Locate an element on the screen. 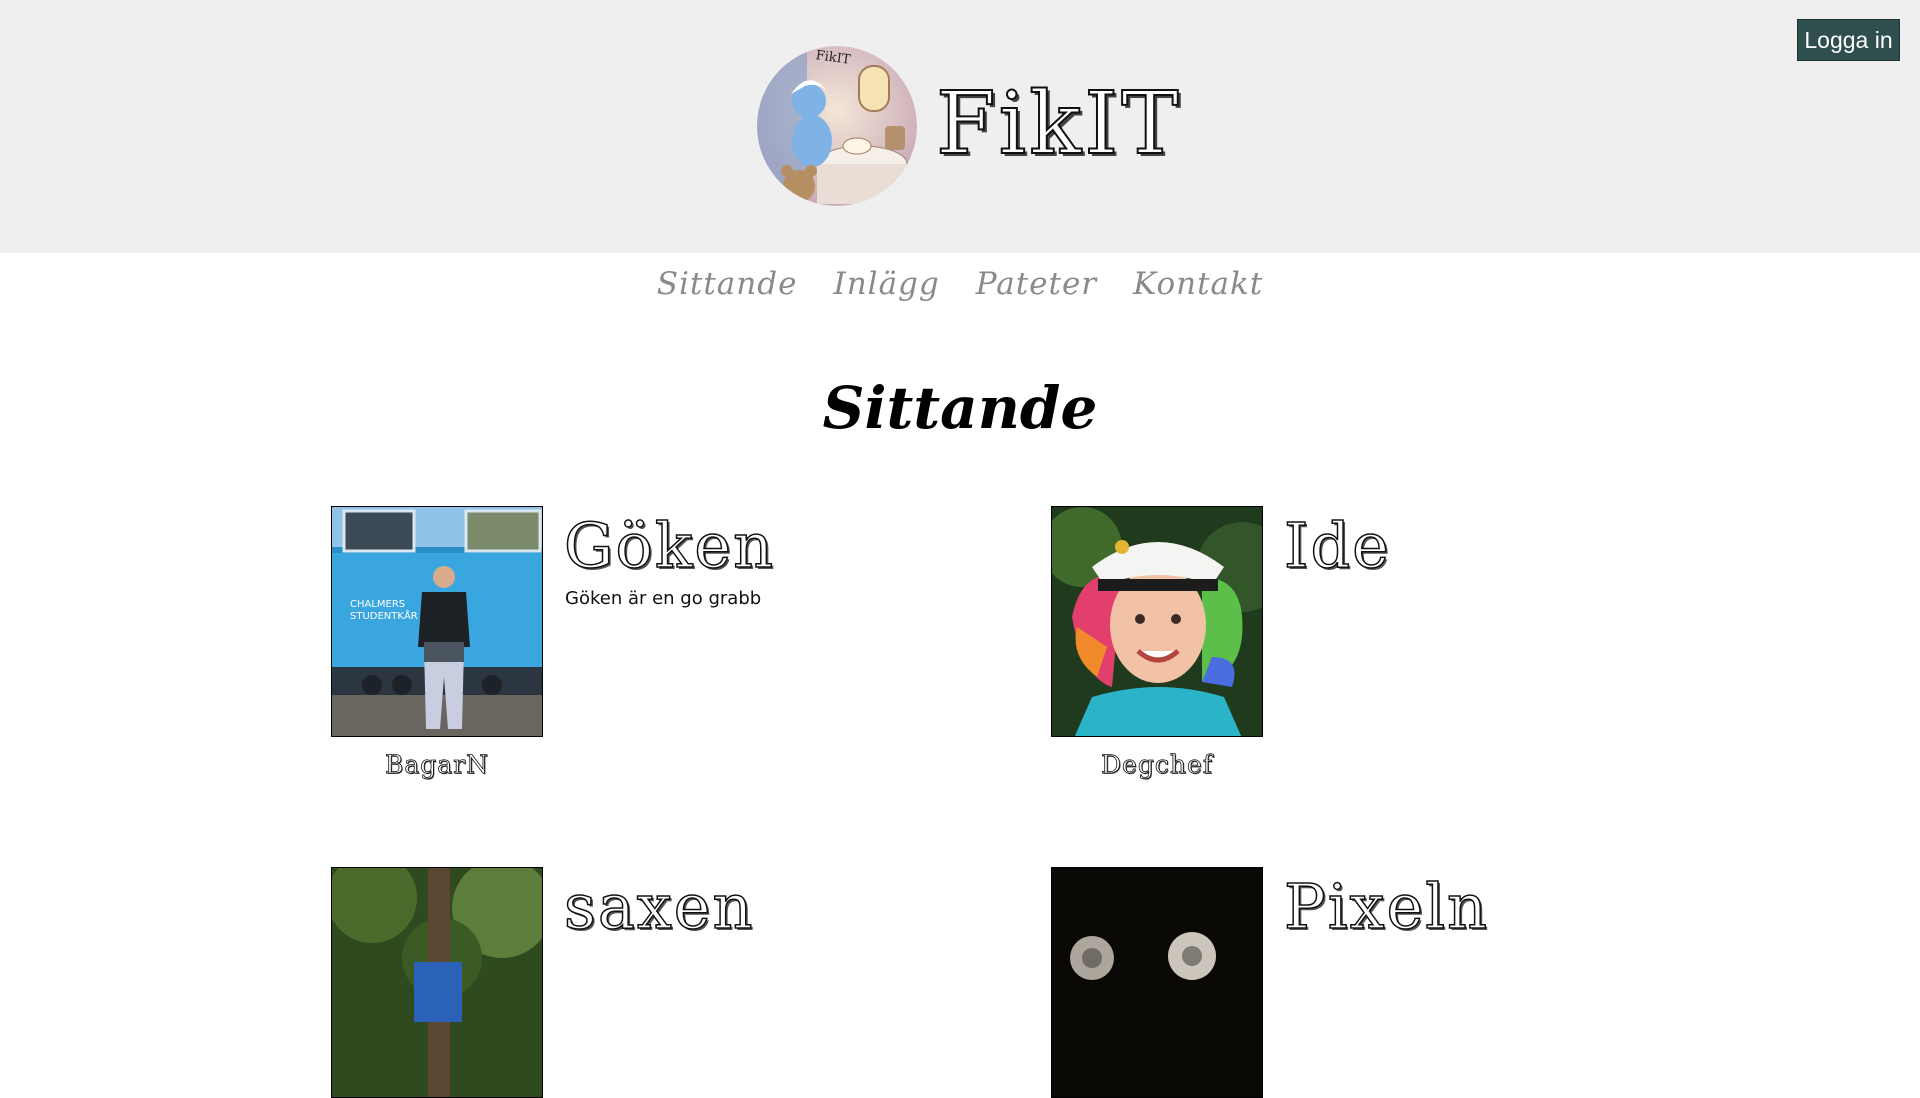 The height and width of the screenshot is (1098, 1920). site-title: FikIT is located at coordinates (1058, 124).